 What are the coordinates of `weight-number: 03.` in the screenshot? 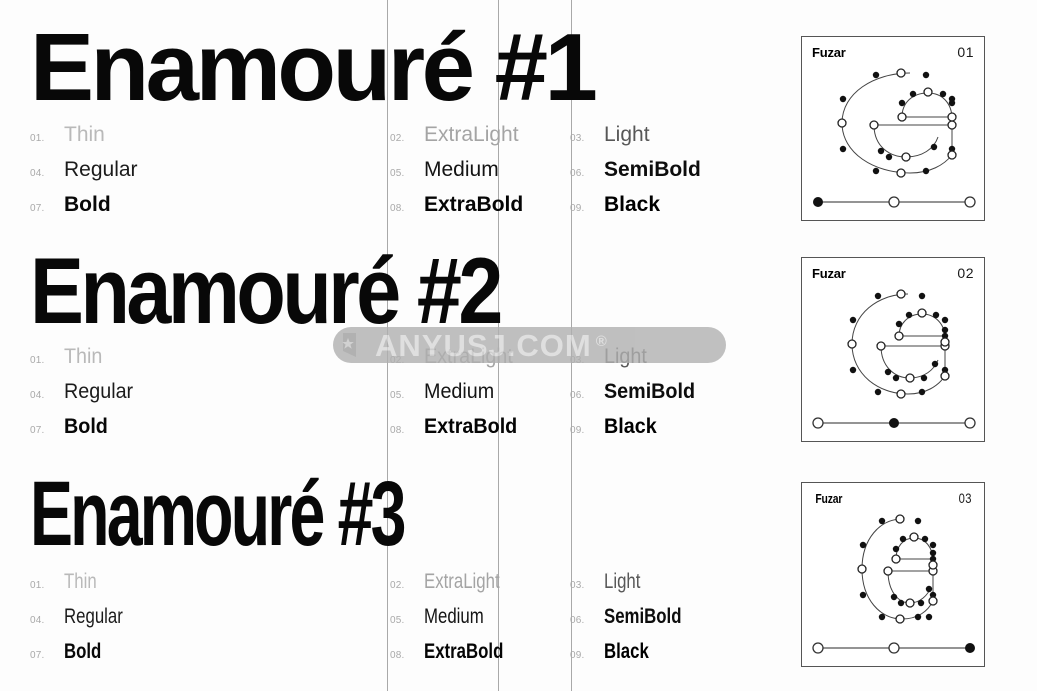 It's located at (577, 139).